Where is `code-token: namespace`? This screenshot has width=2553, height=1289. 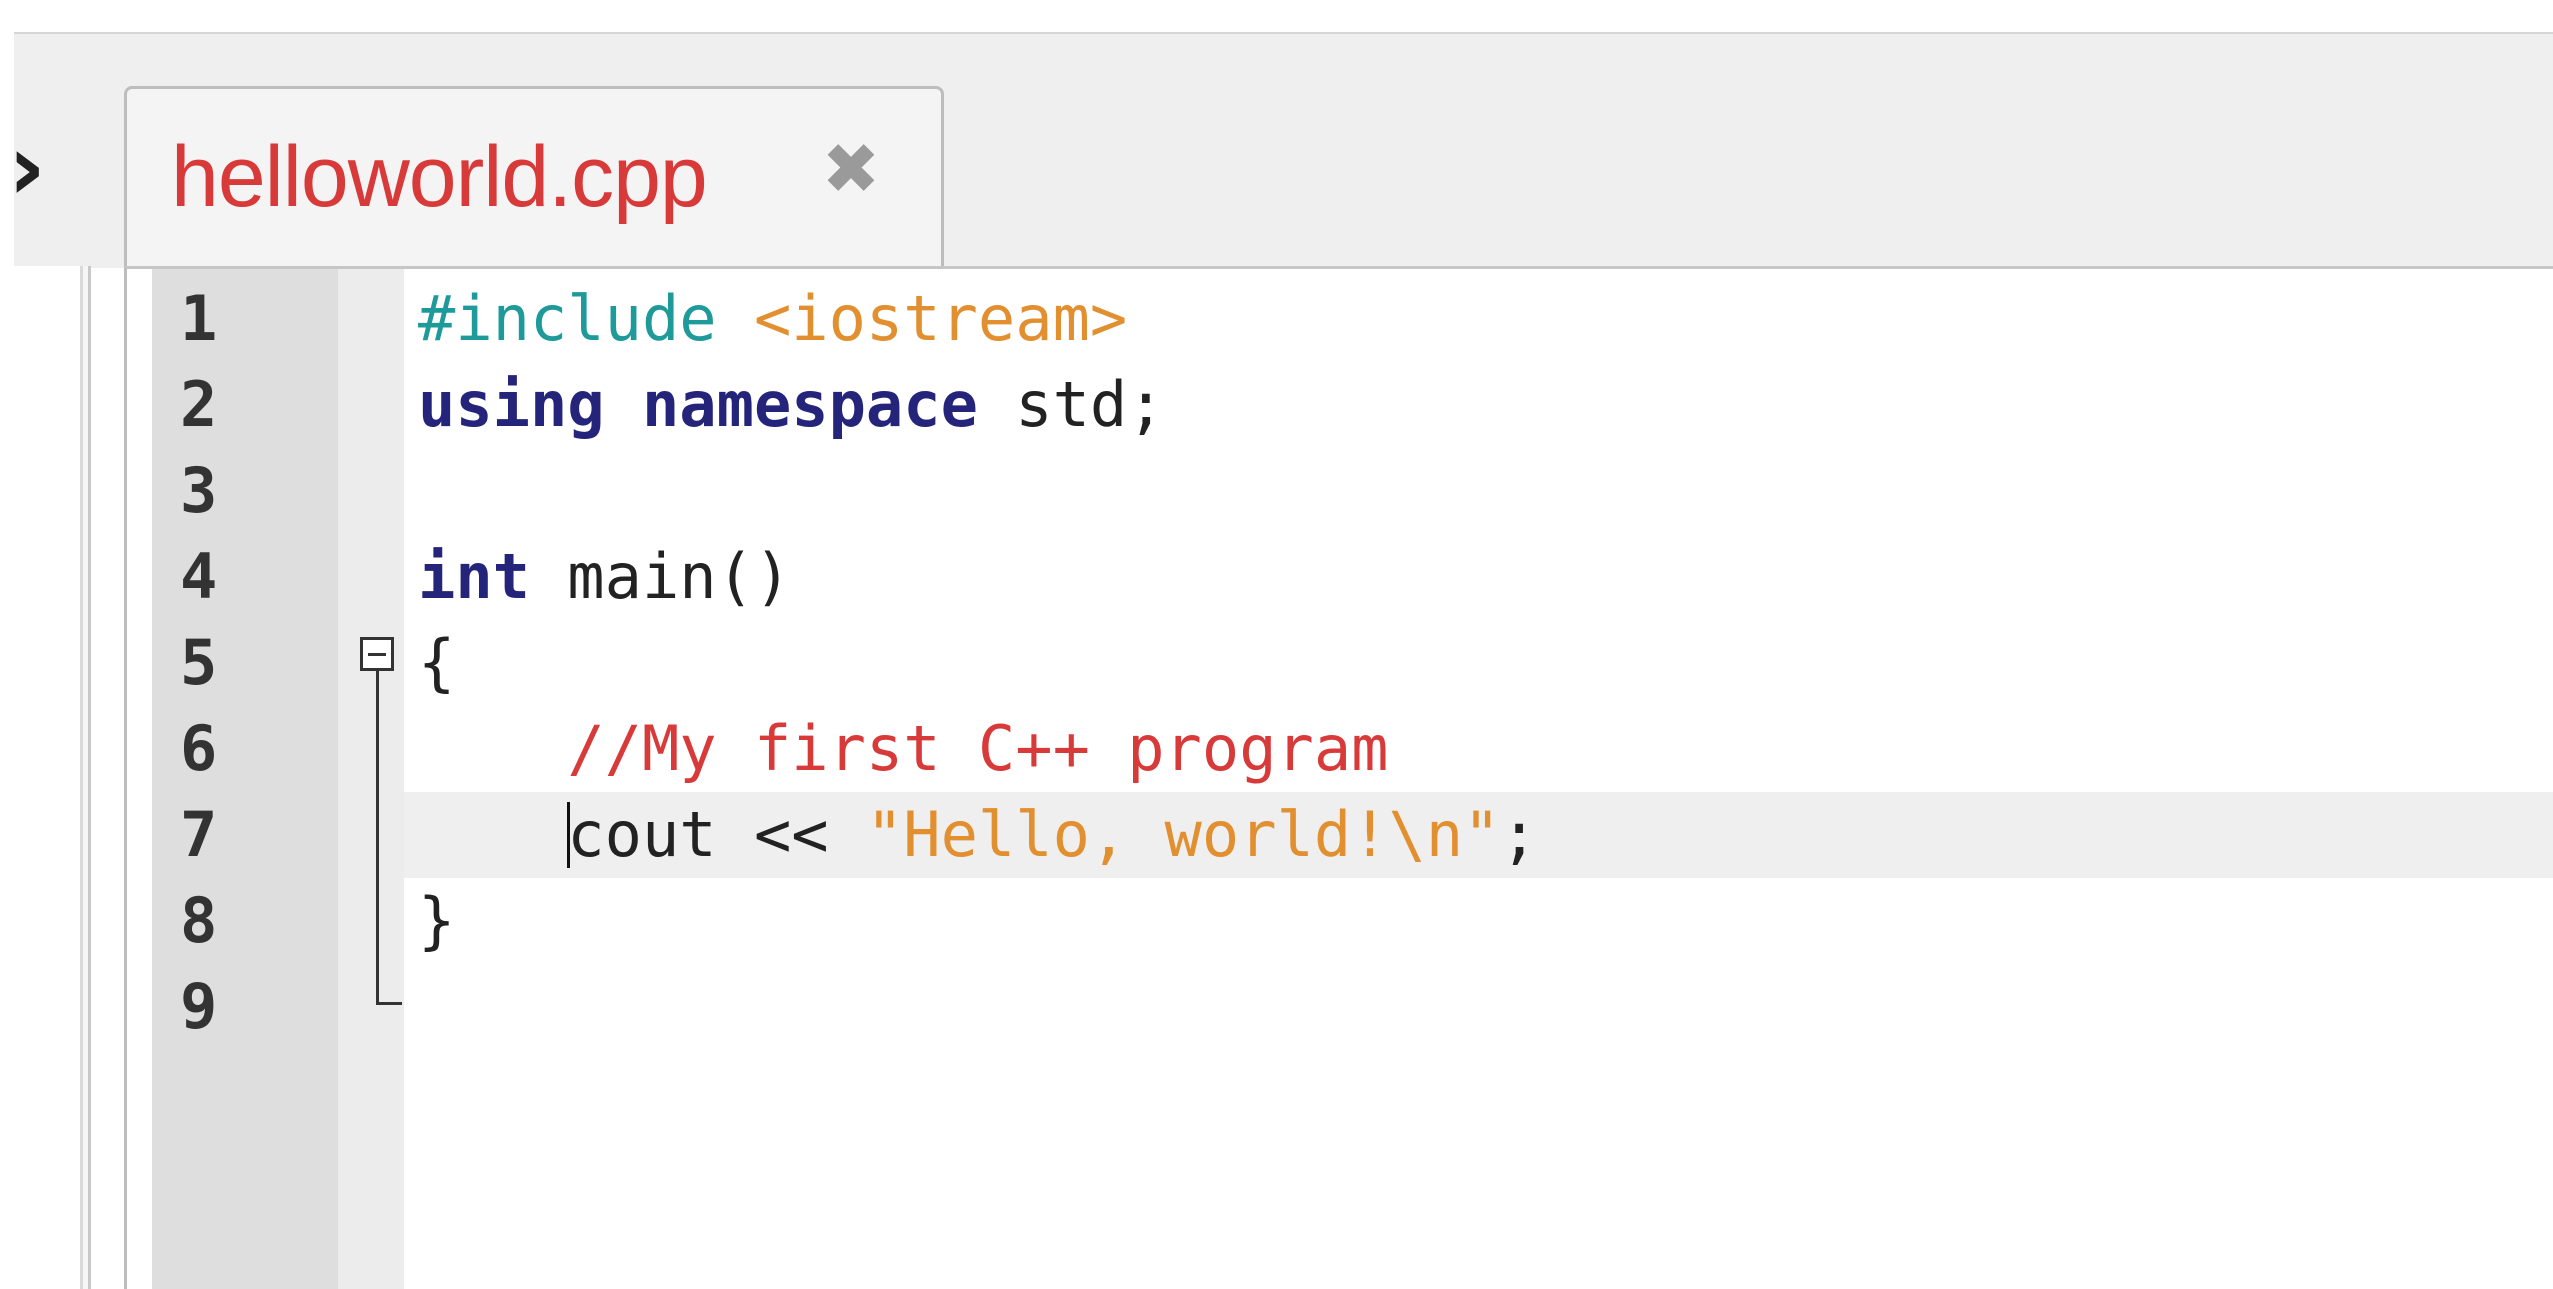
code-token: namespace is located at coordinates (809, 404).